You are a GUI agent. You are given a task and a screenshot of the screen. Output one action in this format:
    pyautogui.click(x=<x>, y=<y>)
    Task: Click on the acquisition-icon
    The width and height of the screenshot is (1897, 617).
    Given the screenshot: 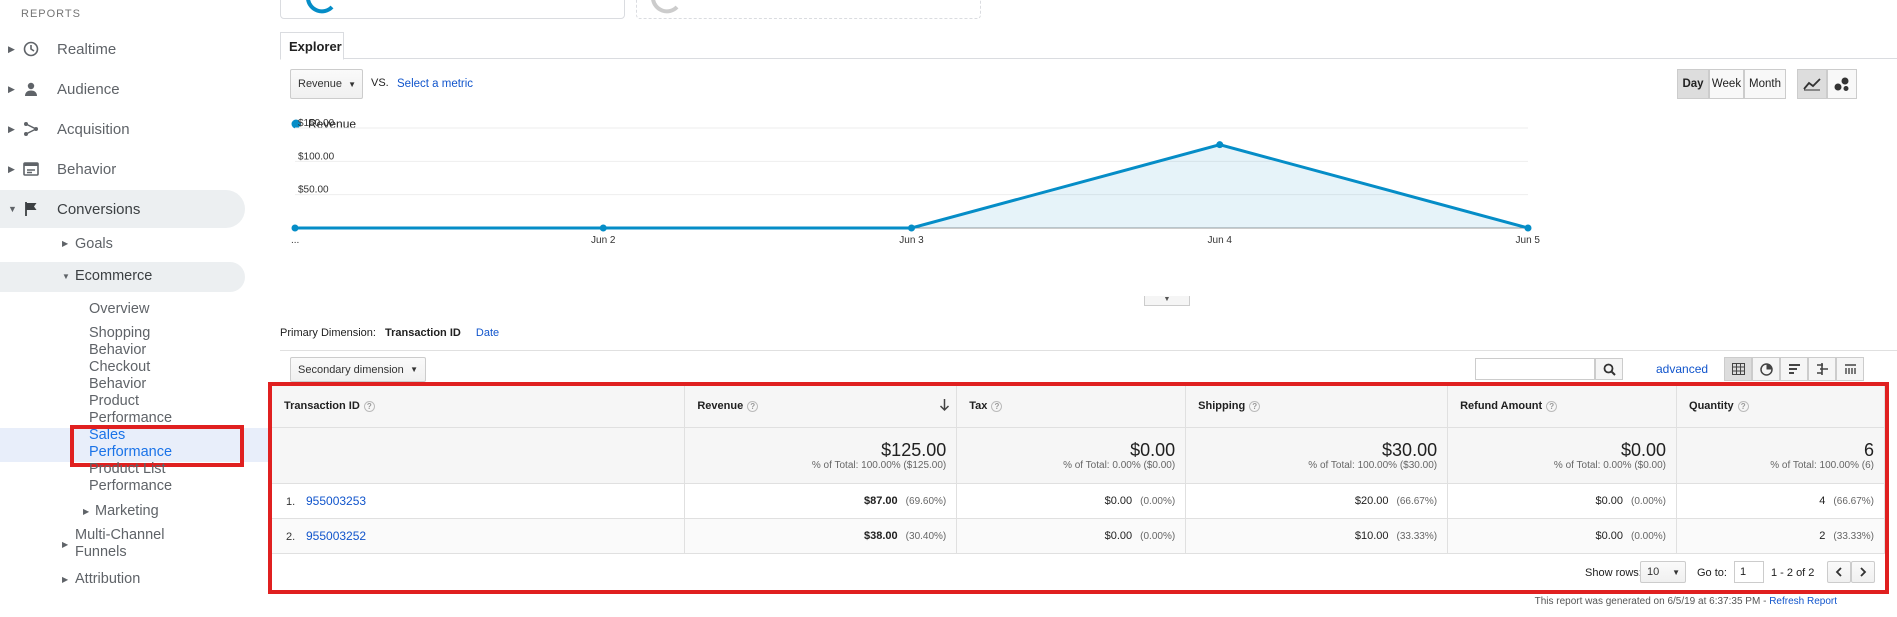 What is the action you would take?
    pyautogui.click(x=31, y=129)
    